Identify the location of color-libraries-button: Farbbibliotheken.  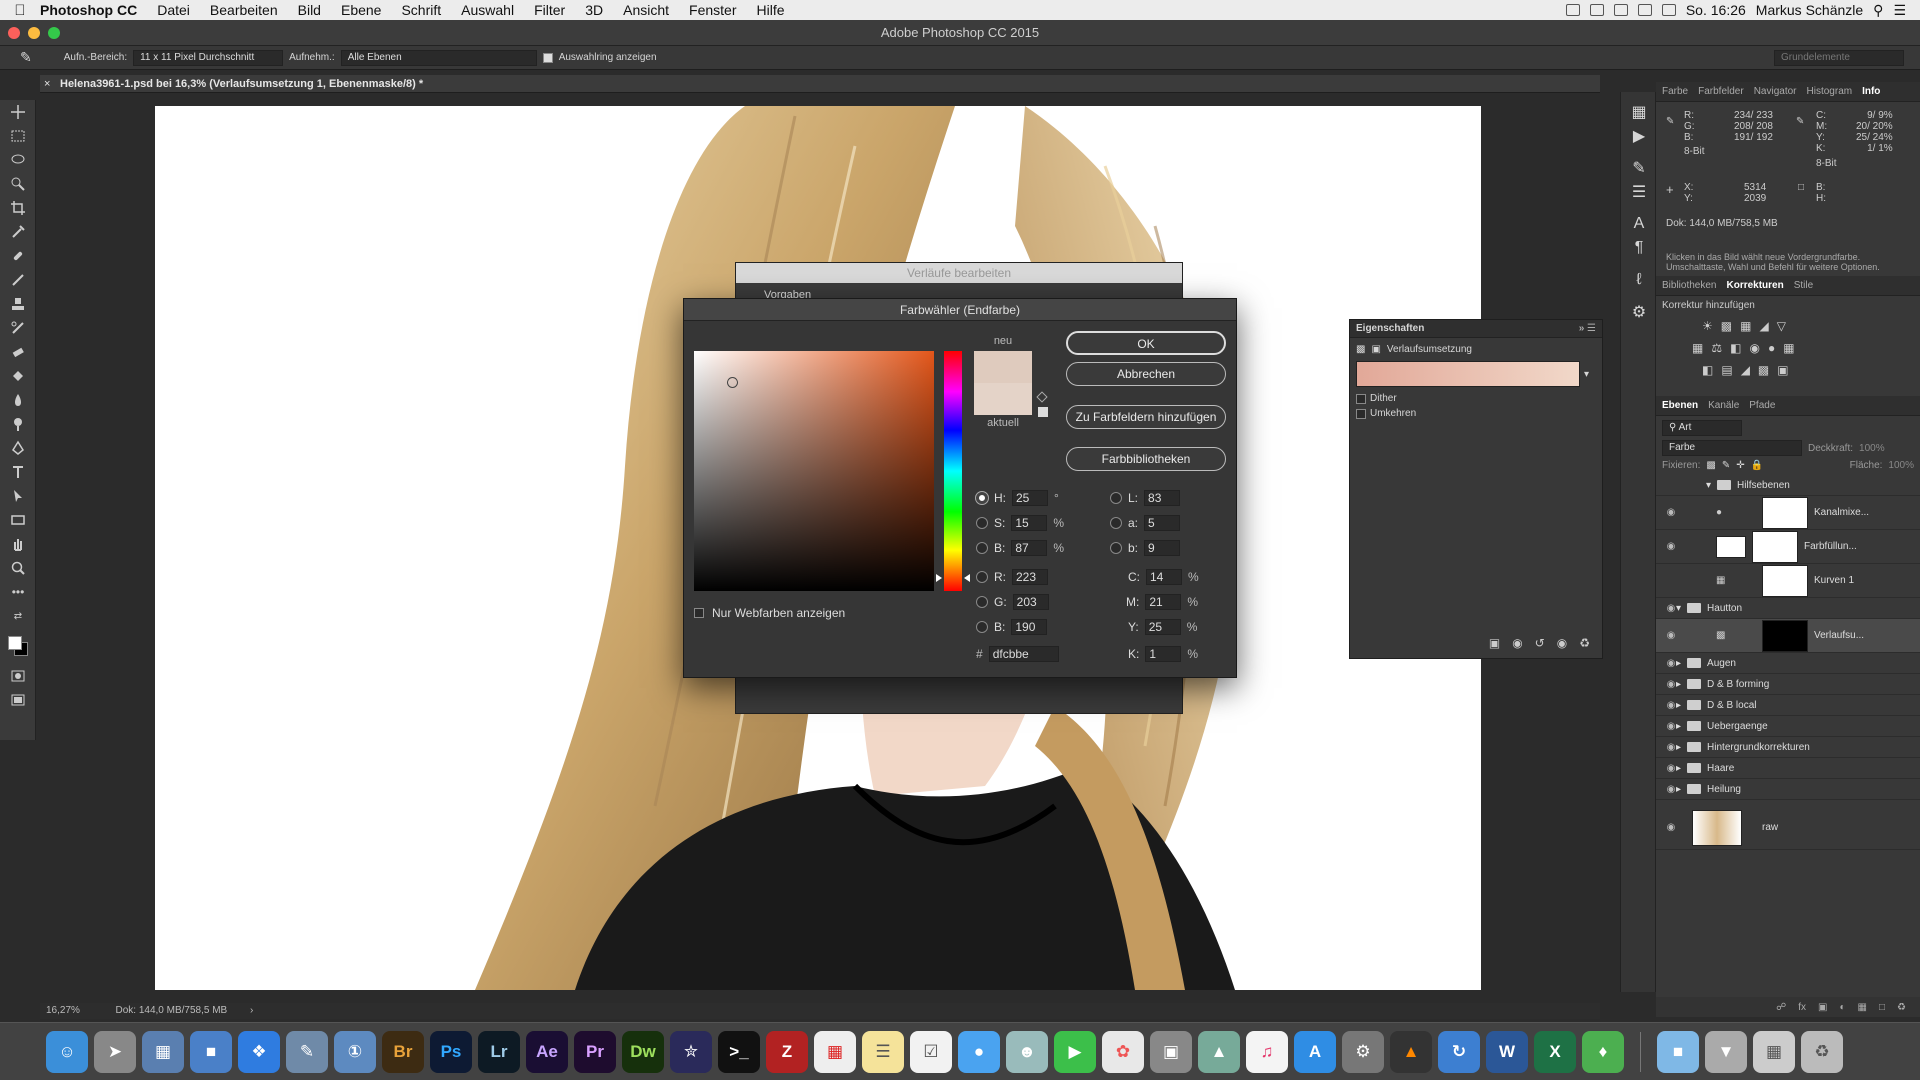
(1146, 459).